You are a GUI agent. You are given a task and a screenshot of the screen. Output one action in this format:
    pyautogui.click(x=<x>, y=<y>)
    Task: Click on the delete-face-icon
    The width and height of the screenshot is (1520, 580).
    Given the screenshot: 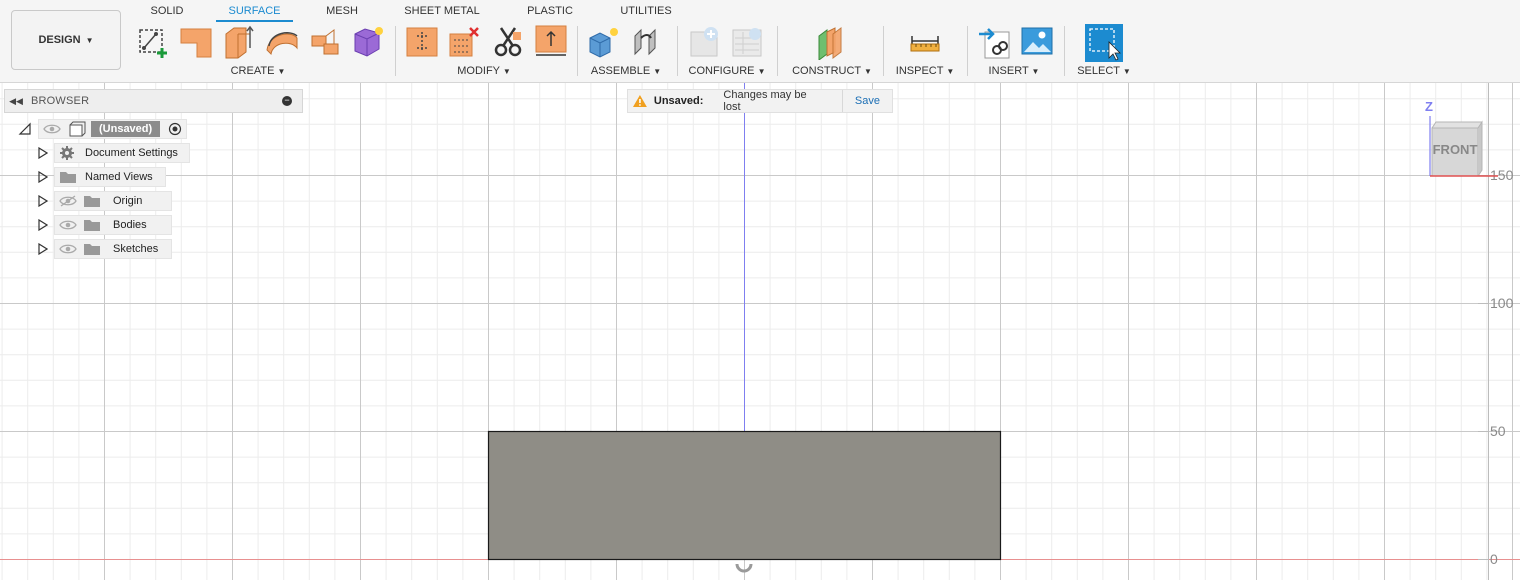 What is the action you would take?
    pyautogui.click(x=465, y=42)
    